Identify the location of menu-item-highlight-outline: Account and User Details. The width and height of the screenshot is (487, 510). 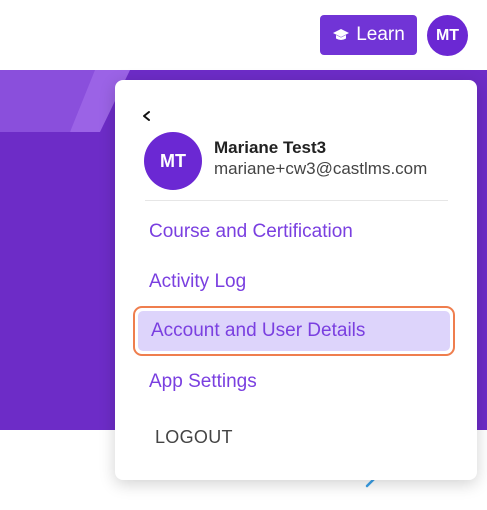
(294, 331).